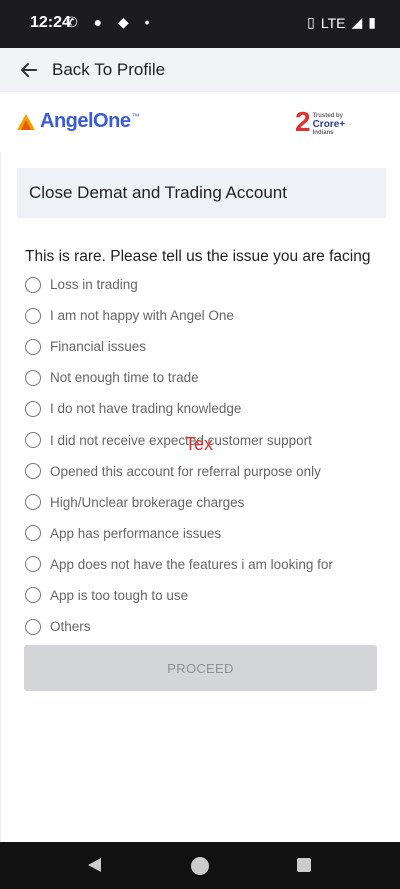 The height and width of the screenshot is (889, 400). Describe the element at coordinates (119, 595) in the screenshot. I see `option-label: App is too tough to use` at that location.